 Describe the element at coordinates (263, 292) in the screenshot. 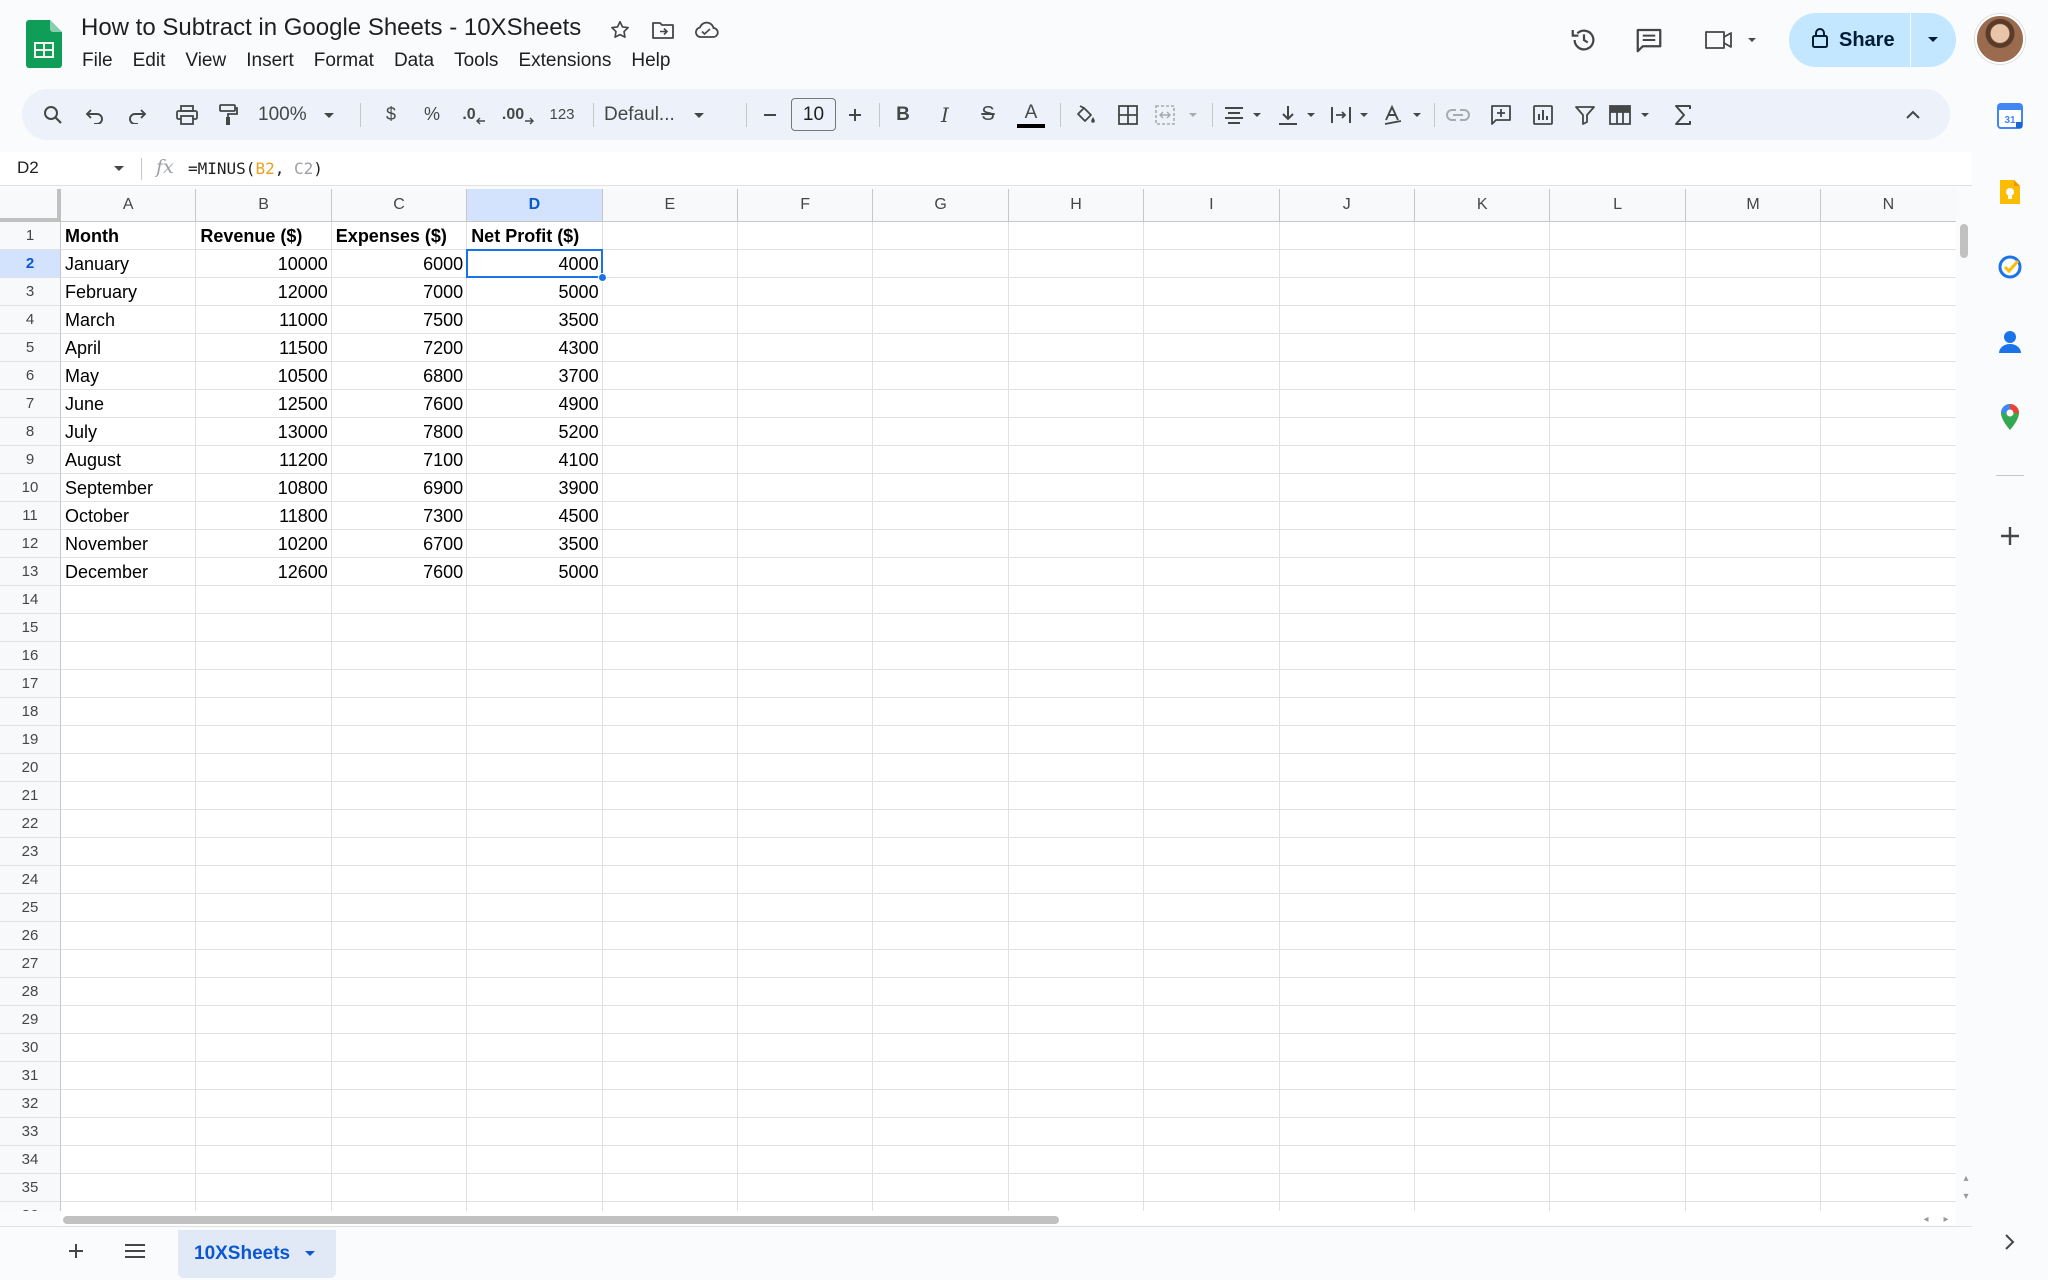

I see `cell-b3: 12000` at that location.